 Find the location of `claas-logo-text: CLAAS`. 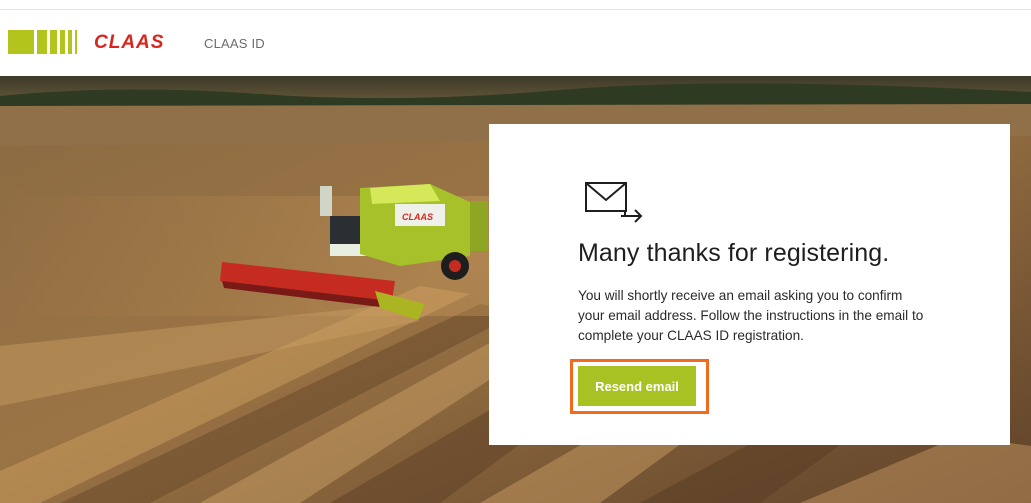

claas-logo-text: CLAAS is located at coordinates (129, 42).